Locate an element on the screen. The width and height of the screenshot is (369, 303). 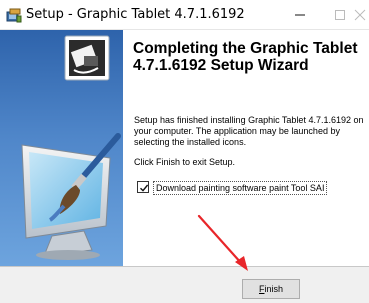
finish-instruction: Click Finish to exit Setup. is located at coordinates (185, 162).